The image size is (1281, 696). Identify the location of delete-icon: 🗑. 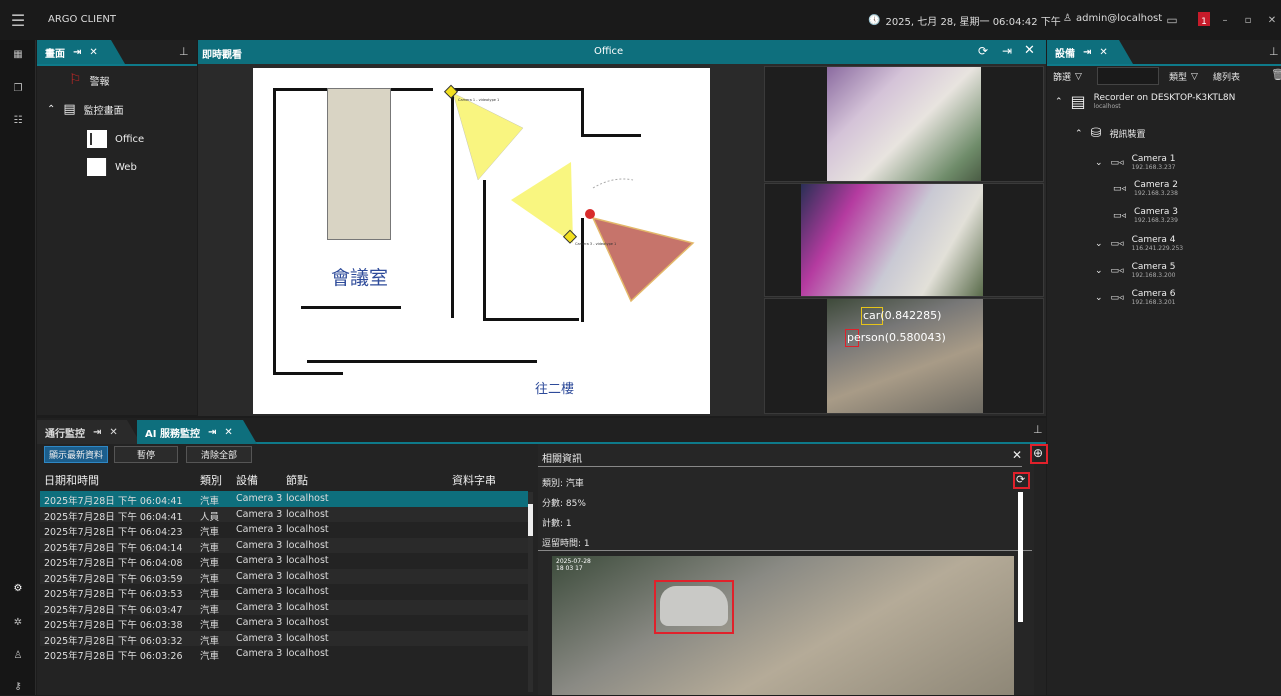
(1276, 74).